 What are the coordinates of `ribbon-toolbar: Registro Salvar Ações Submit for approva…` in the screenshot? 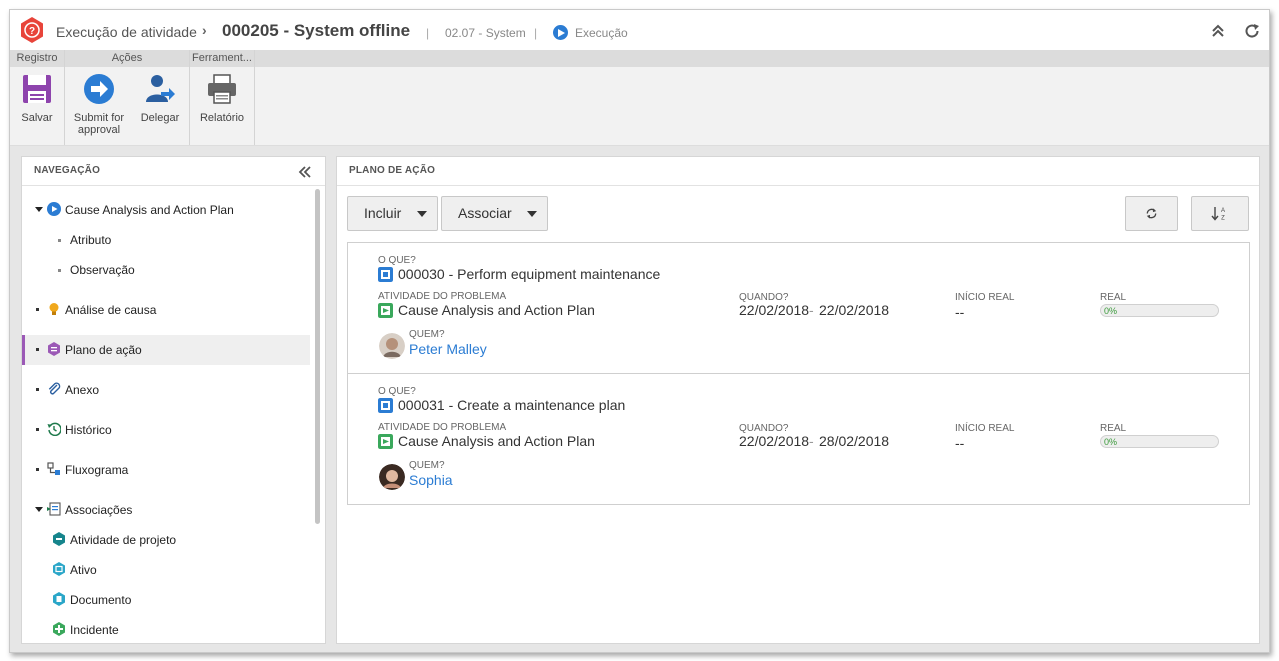 It's located at (639, 98).